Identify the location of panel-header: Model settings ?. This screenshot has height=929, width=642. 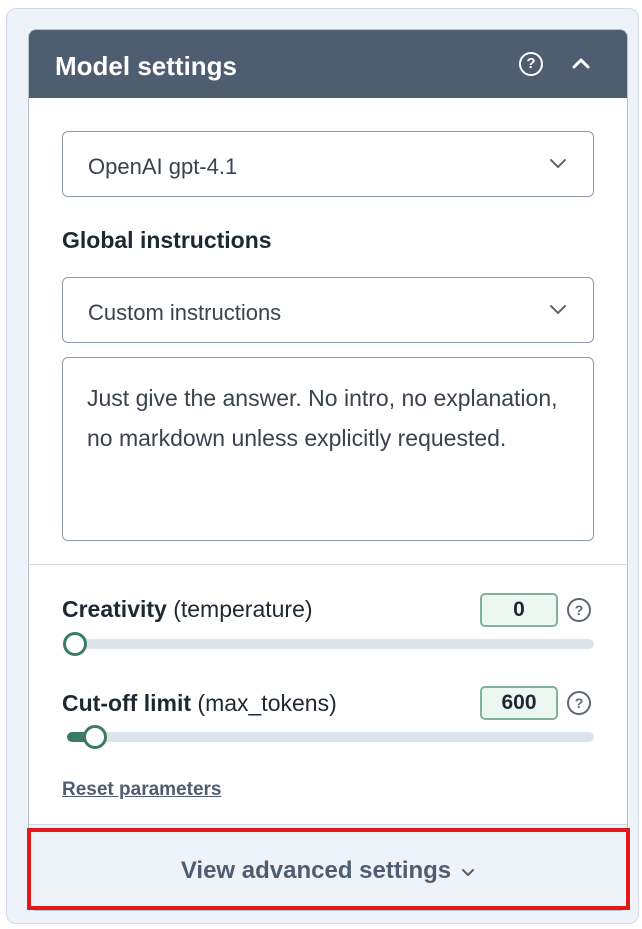
(328, 64).